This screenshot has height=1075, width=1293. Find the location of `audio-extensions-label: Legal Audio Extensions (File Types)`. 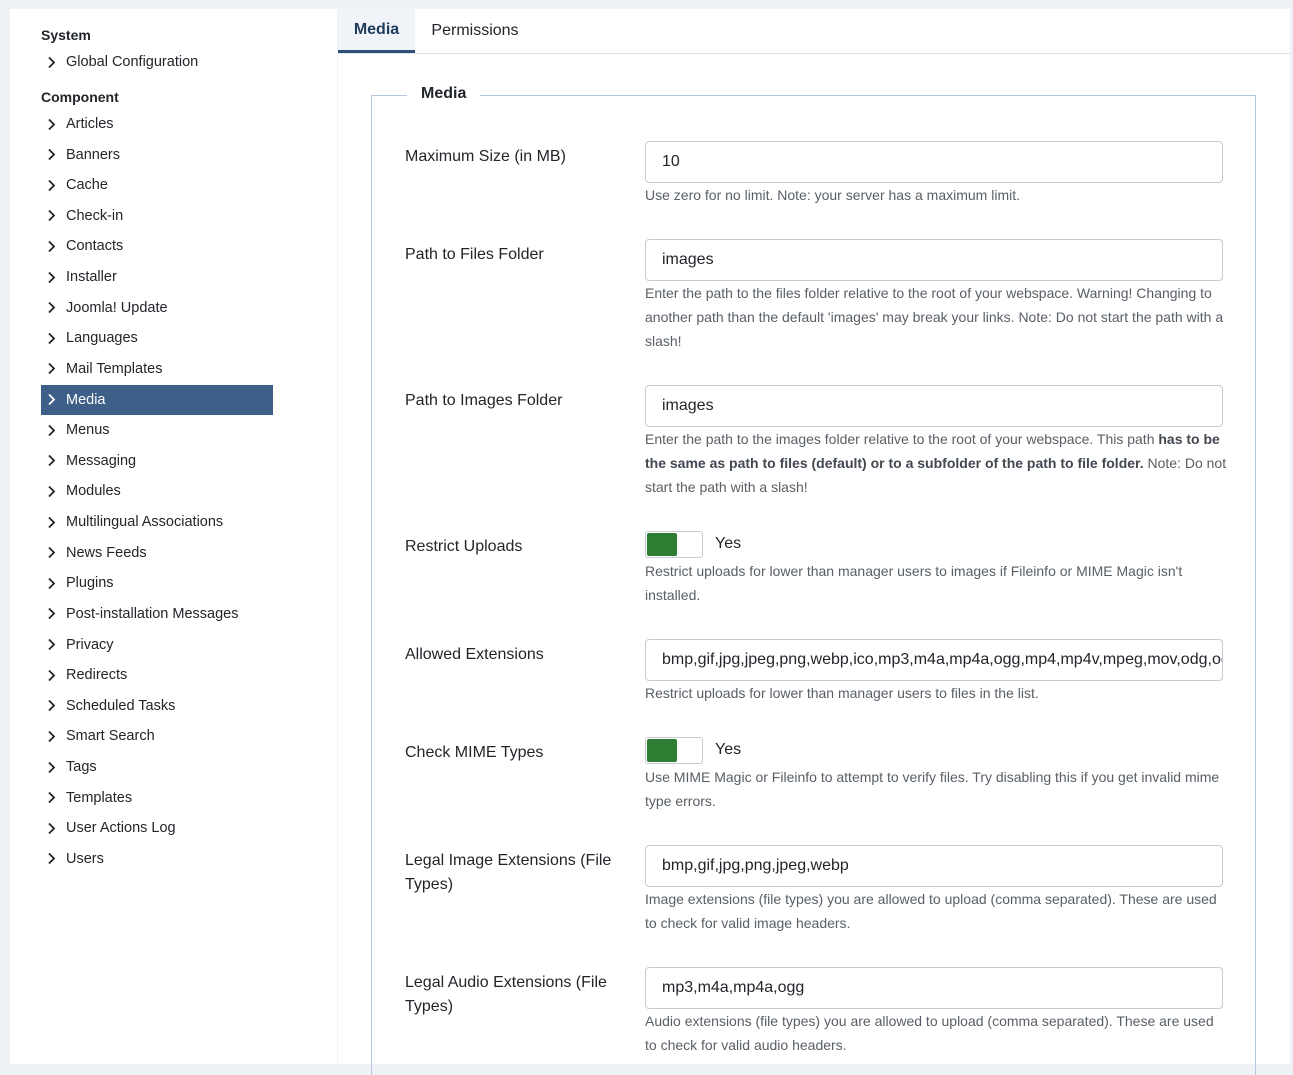

audio-extensions-label: Legal Audio Extensions (File Types) is located at coordinates (506, 994).